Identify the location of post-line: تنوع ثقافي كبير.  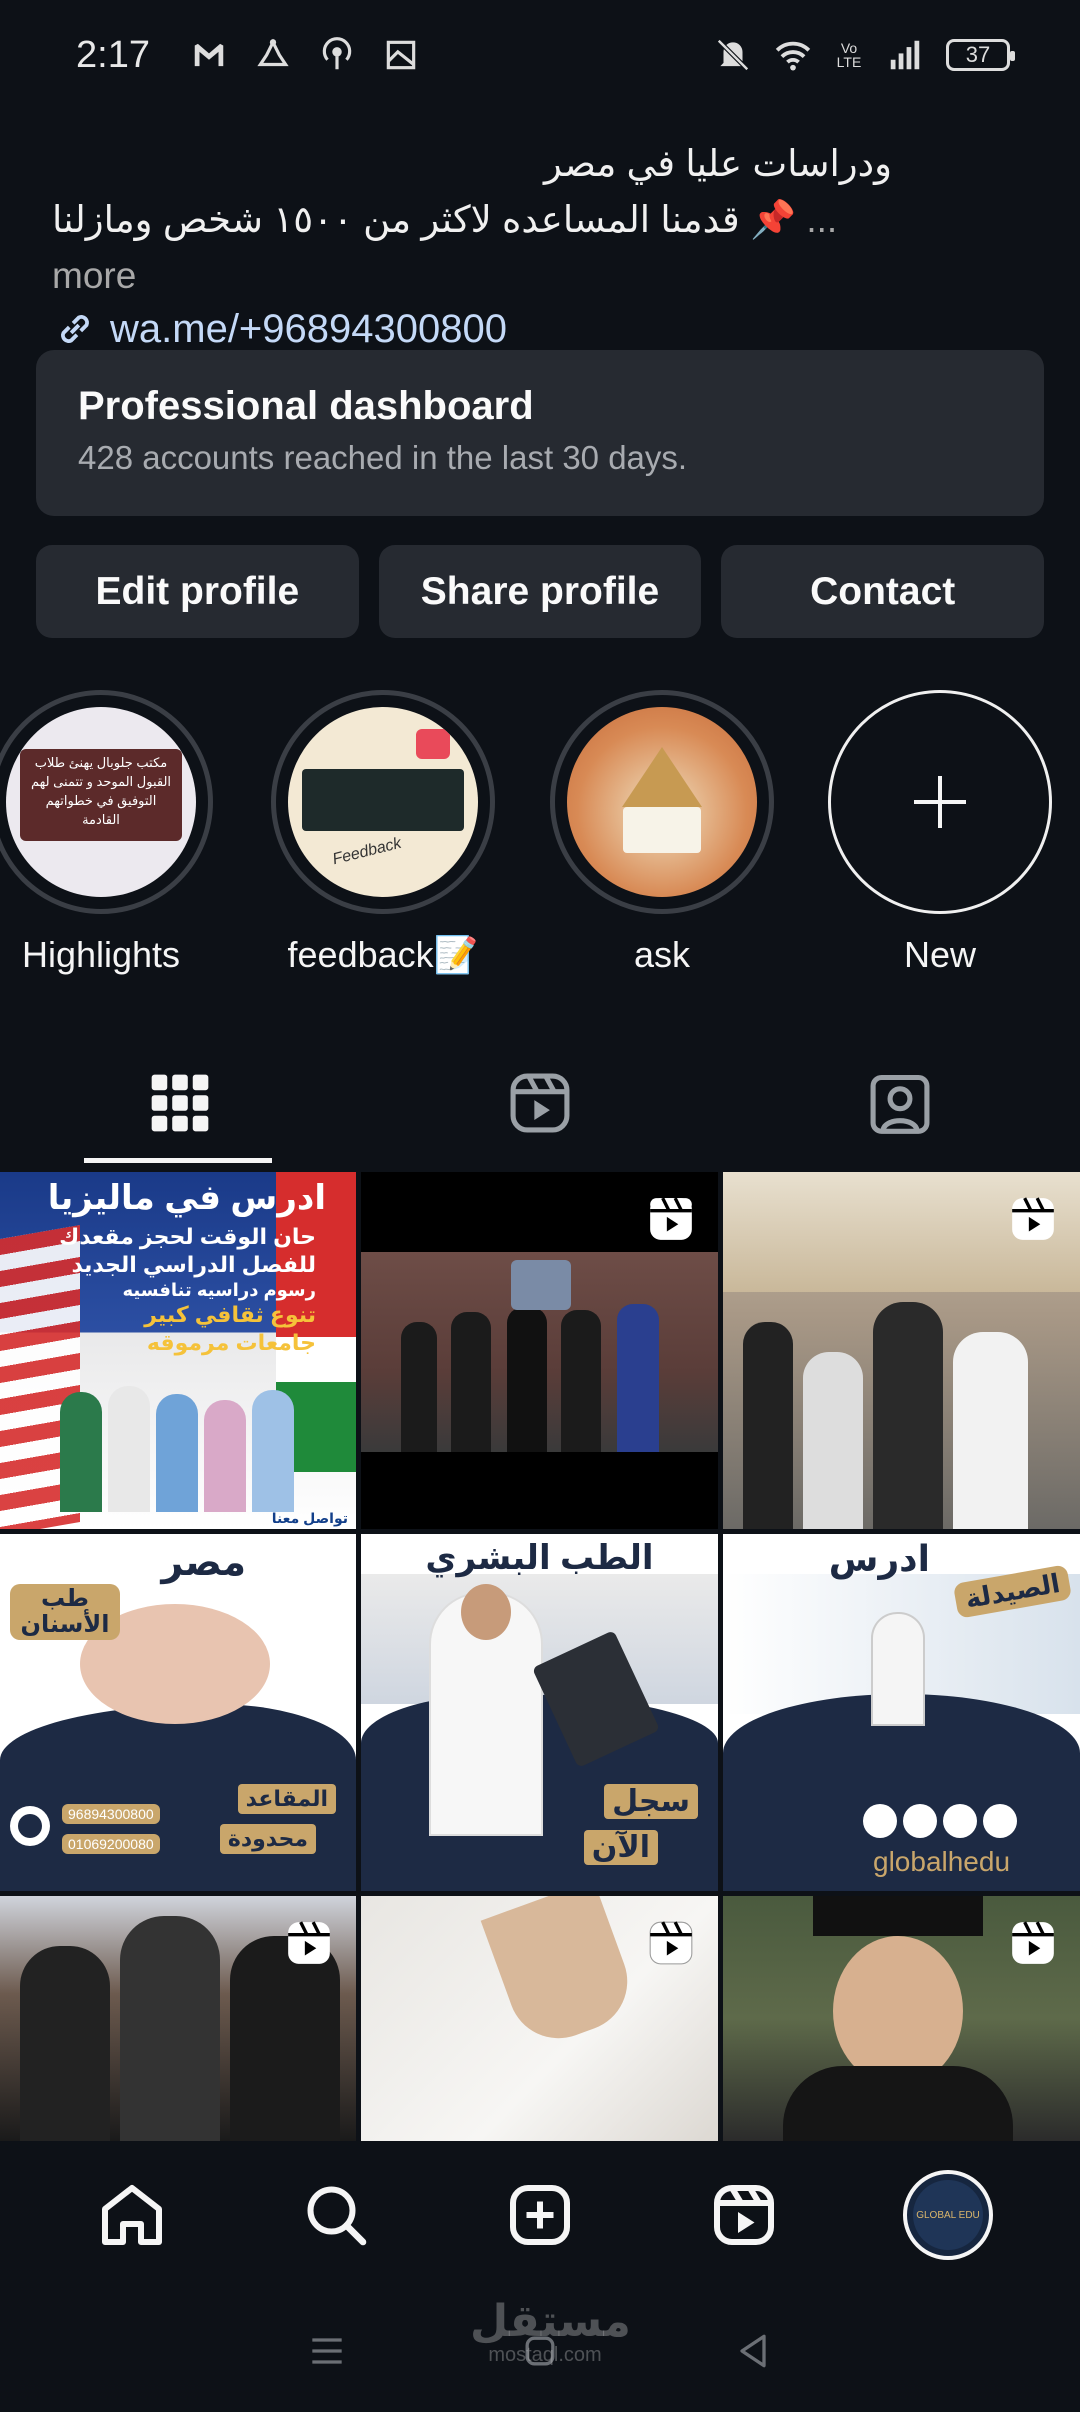
(230, 1314).